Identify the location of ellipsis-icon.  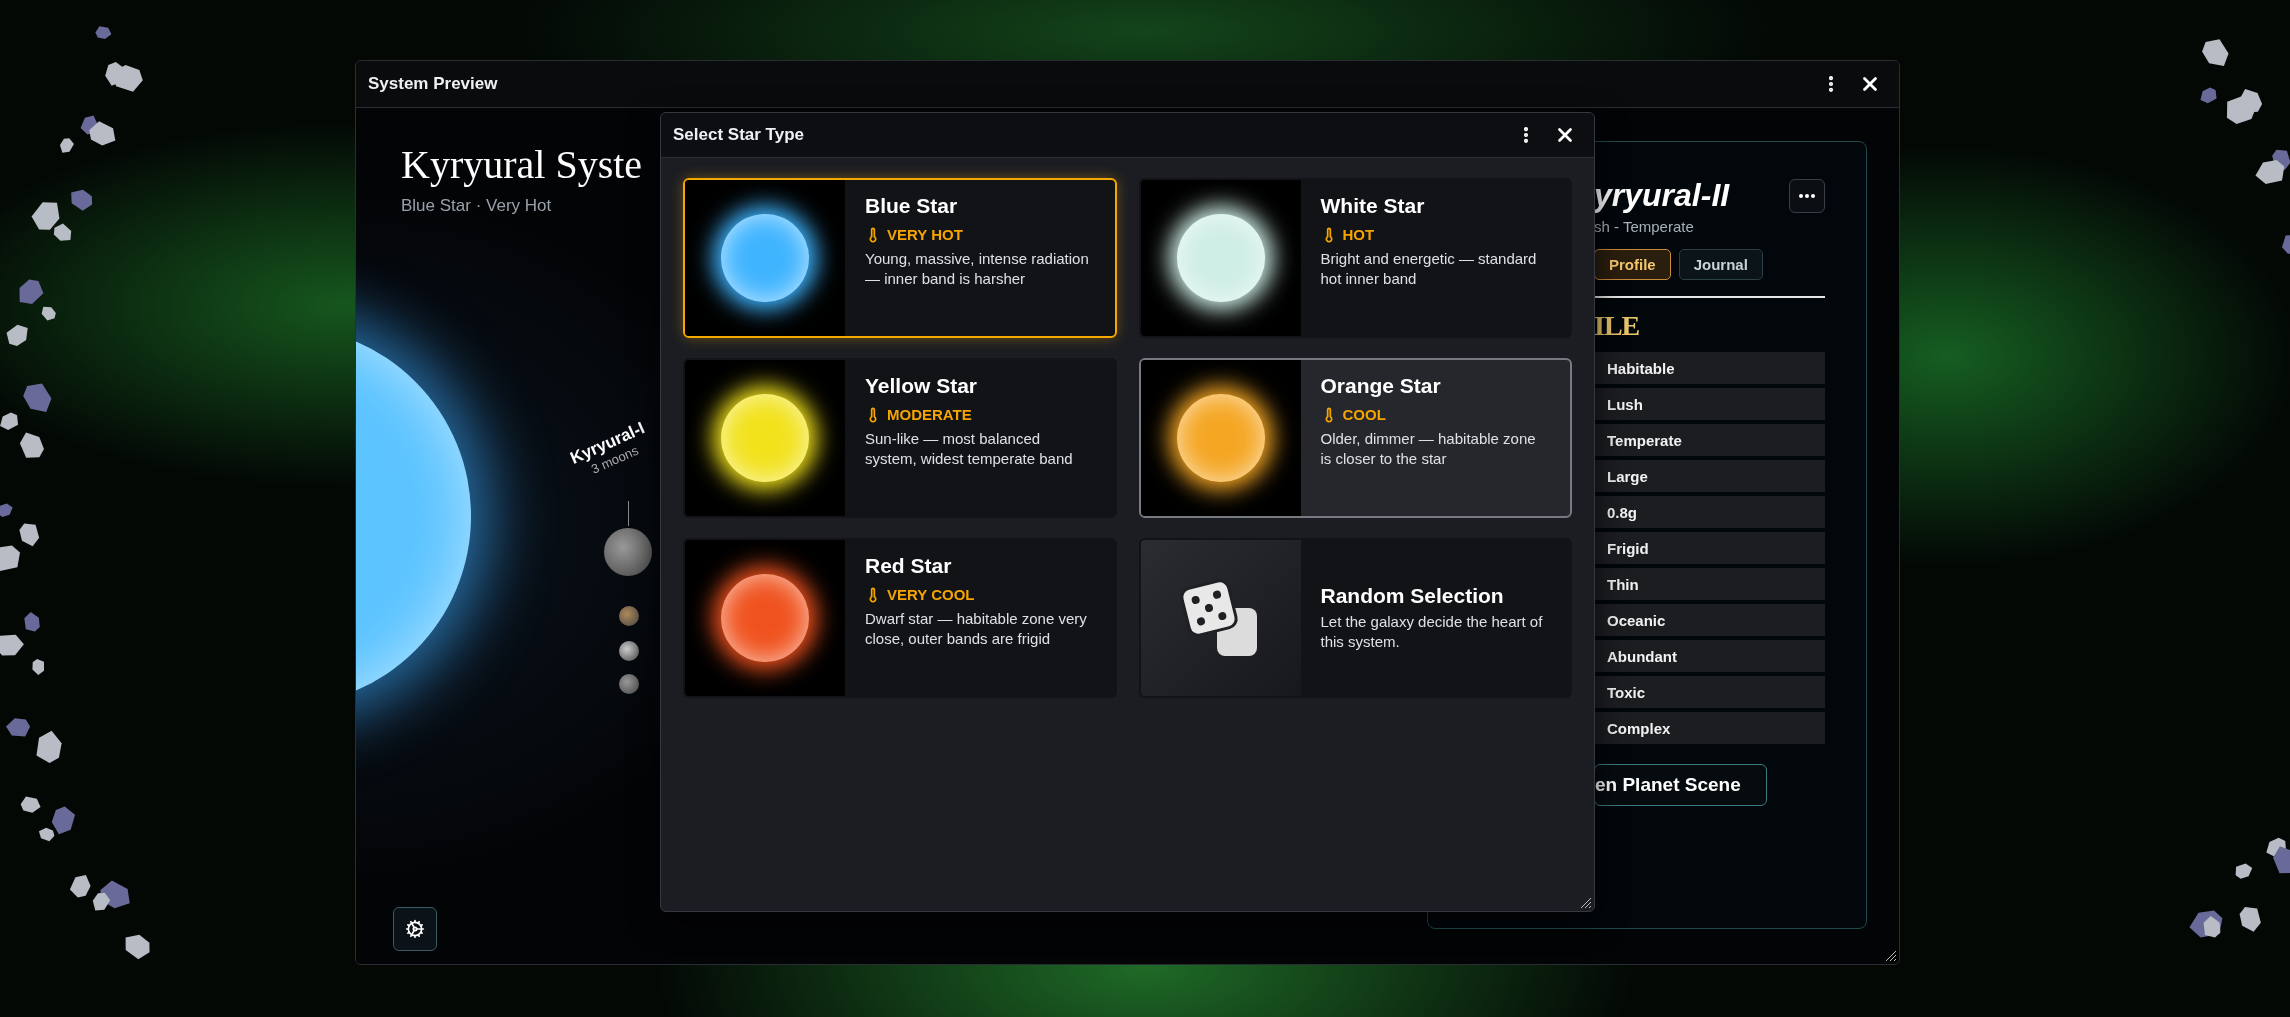
(1807, 195).